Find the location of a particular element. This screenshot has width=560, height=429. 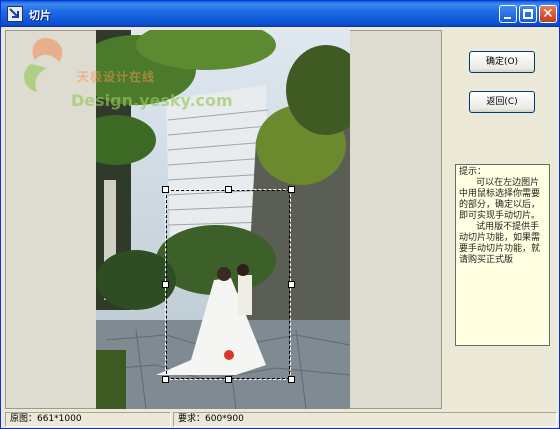

crop-handle-top-left is located at coordinates (165, 189).